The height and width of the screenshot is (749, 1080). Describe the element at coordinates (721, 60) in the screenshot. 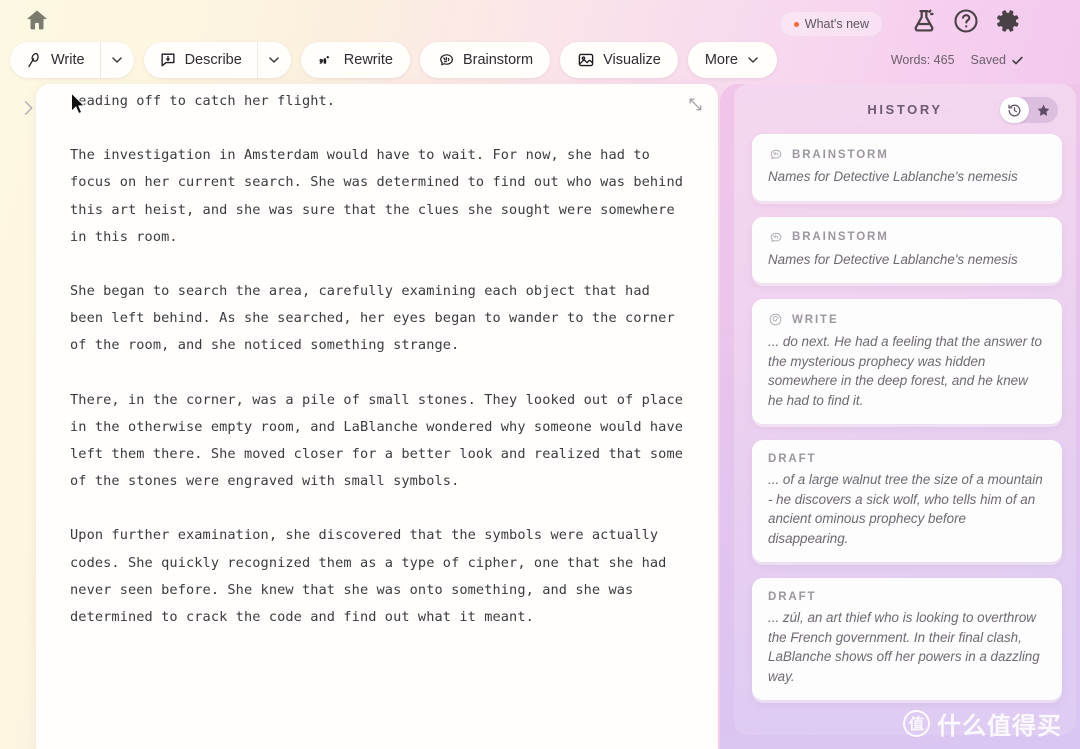

I see `more-button-label: More` at that location.